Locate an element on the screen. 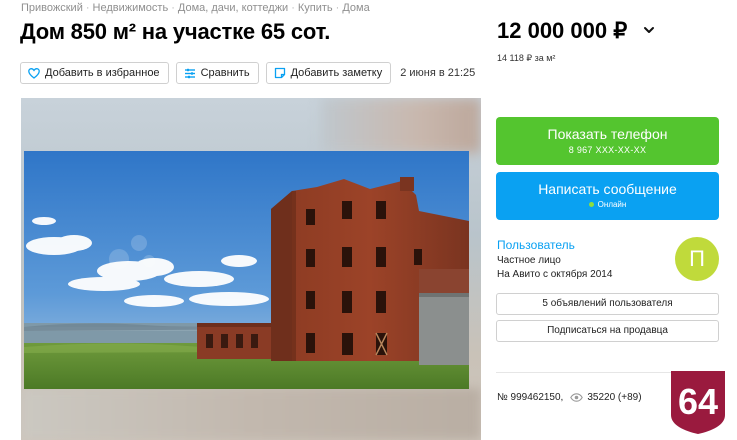  add-to-favorites-button: Добавить в избранное is located at coordinates (94, 73).